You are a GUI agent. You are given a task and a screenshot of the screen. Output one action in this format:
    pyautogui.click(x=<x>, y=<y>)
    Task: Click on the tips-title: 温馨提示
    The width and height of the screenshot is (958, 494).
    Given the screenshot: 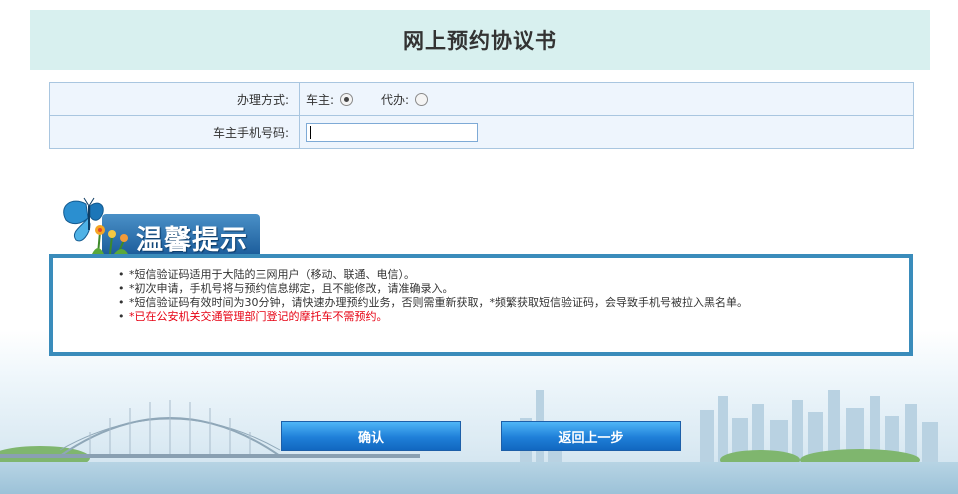 What is the action you would take?
    pyautogui.click(x=192, y=240)
    